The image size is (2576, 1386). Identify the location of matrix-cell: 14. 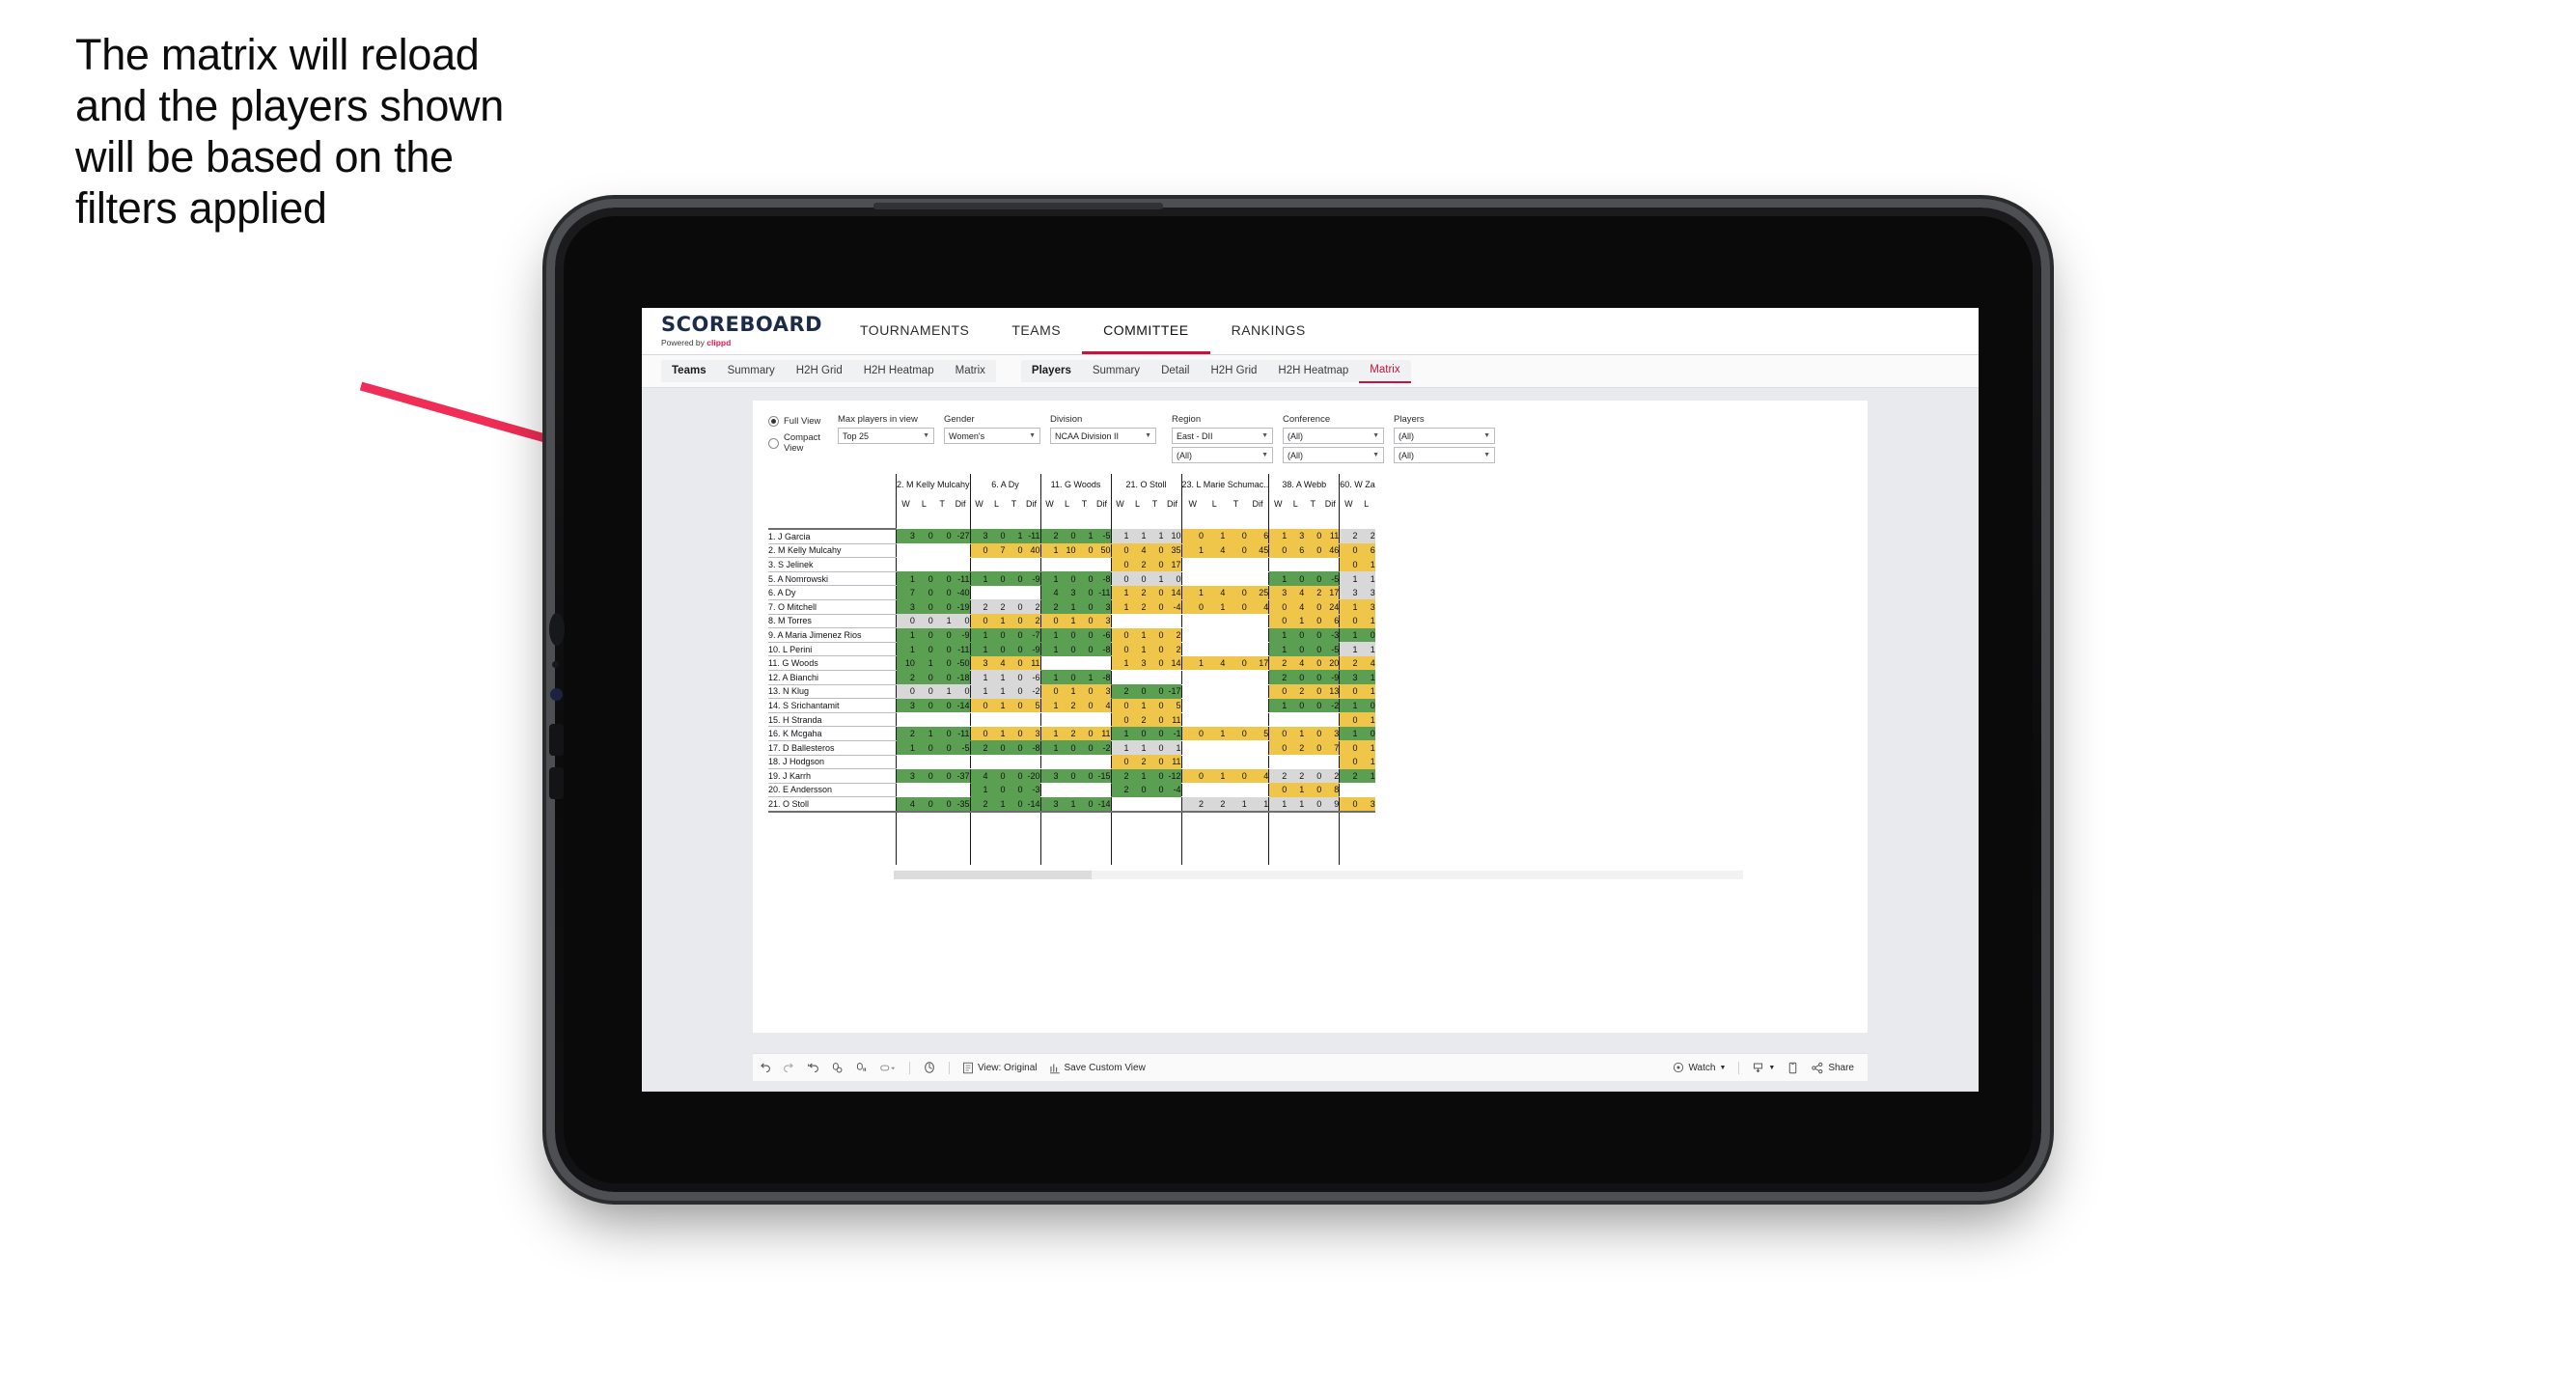
(1172, 663).